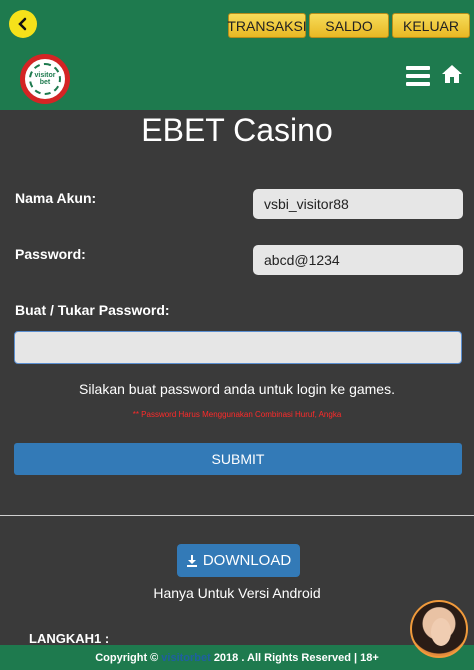  What do you see at coordinates (439, 629) in the screenshot?
I see `live-chat-avatar` at bounding box center [439, 629].